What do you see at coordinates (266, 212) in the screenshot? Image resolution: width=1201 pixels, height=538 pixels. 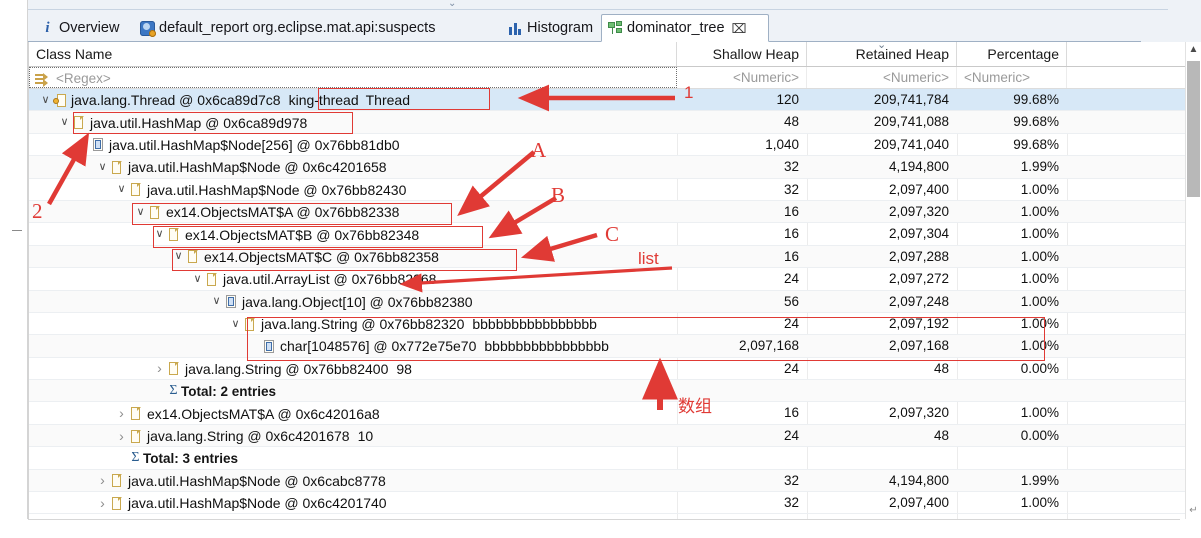 I see `cell-class-name: ex14.ObjectsMAT$A @ 0x76bb82338` at bounding box center [266, 212].